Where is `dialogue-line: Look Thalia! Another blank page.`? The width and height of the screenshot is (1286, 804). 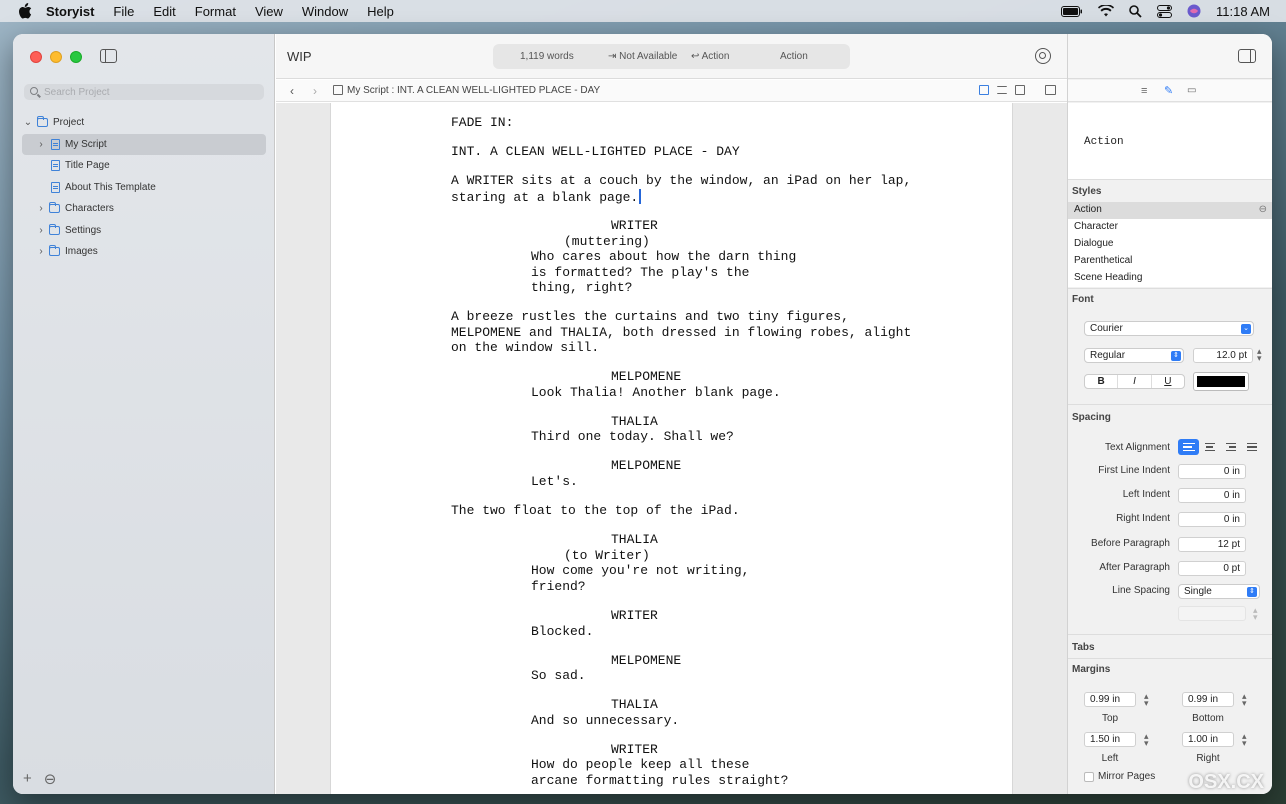 dialogue-line: Look Thalia! Another blank page. is located at coordinates (656, 393).